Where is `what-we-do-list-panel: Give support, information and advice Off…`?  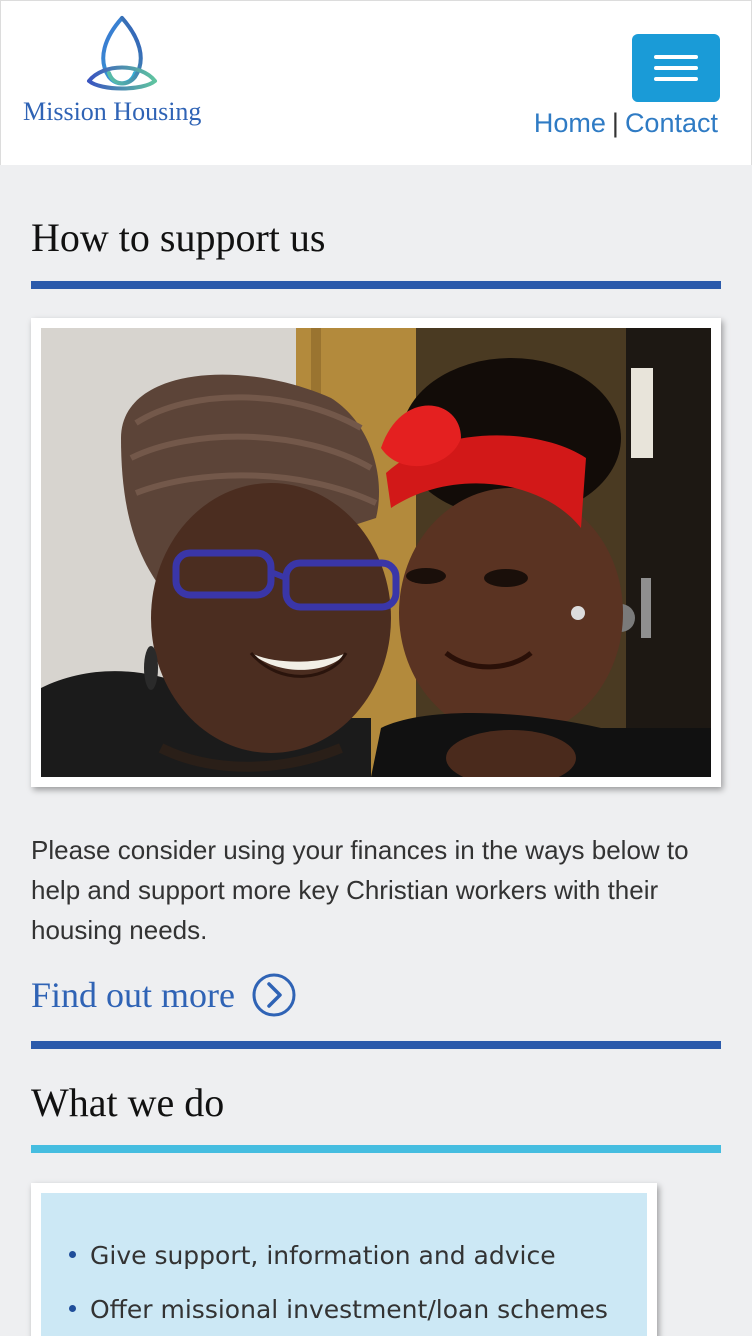 what-we-do-list-panel: Give support, information and advice Off… is located at coordinates (344, 1264).